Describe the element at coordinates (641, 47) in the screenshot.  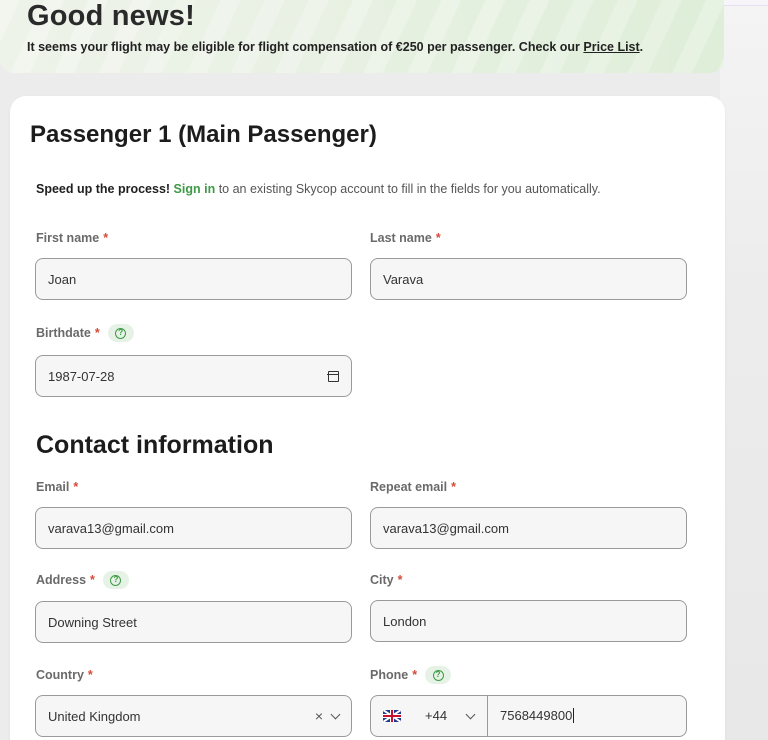
I see `banner-text-suffix: .` at that location.